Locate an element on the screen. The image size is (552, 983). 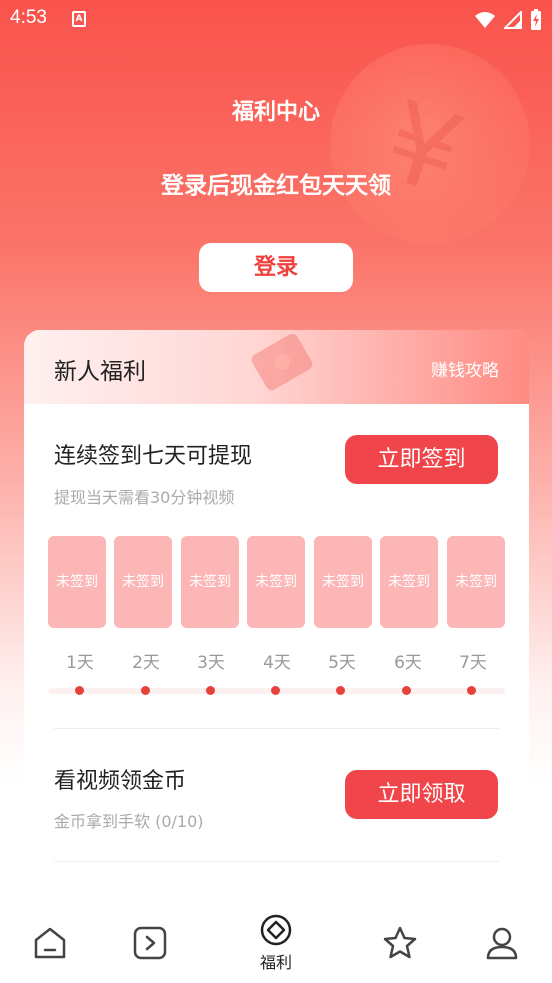
notification-icon: A is located at coordinates (79, 19).